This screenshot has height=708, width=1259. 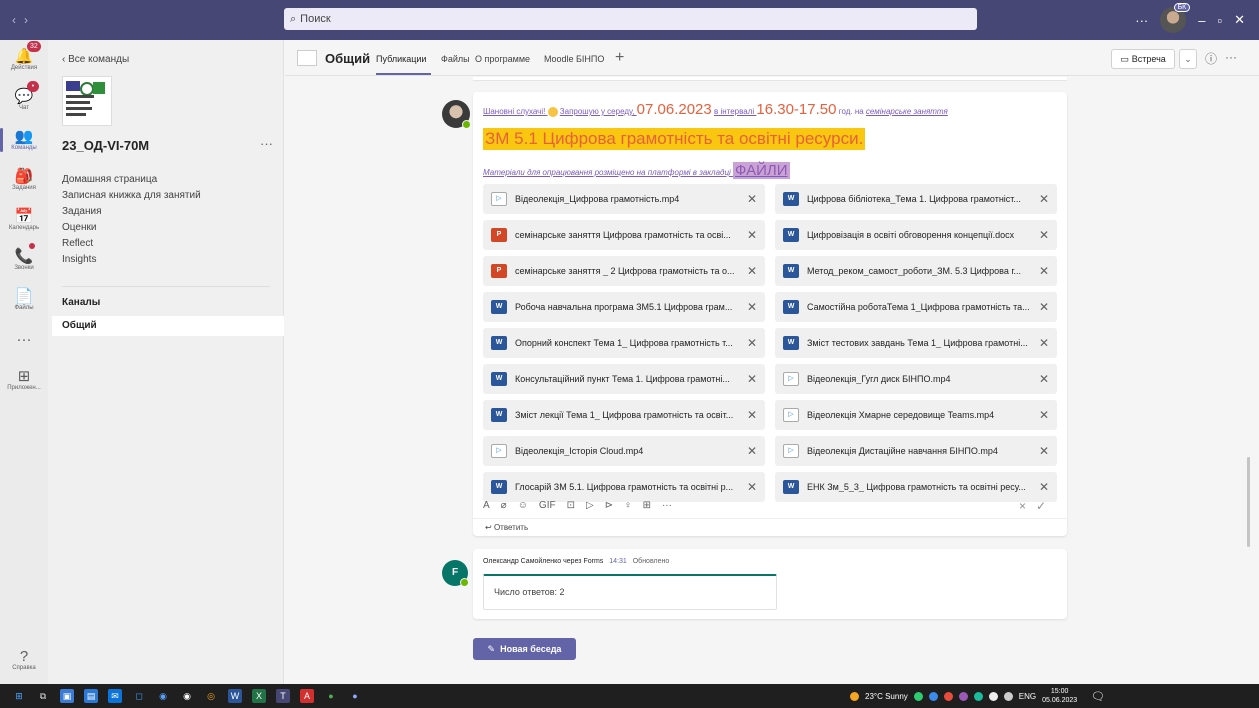 What do you see at coordinates (916, 379) in the screenshot?
I see `attachment-tile: ▷ Відеолекція_Гугл диск БІНПО.mp4 ✕` at bounding box center [916, 379].